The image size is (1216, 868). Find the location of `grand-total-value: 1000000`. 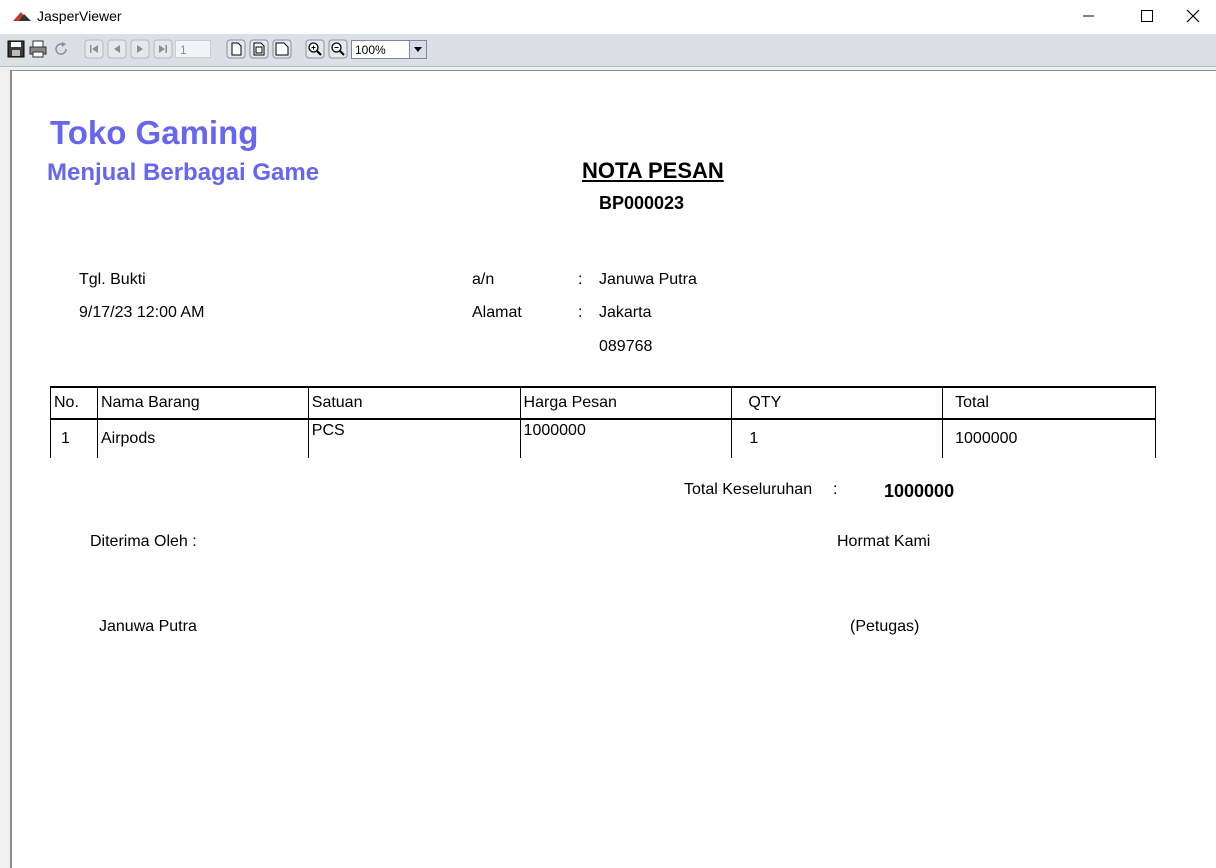

grand-total-value: 1000000 is located at coordinates (919, 491).